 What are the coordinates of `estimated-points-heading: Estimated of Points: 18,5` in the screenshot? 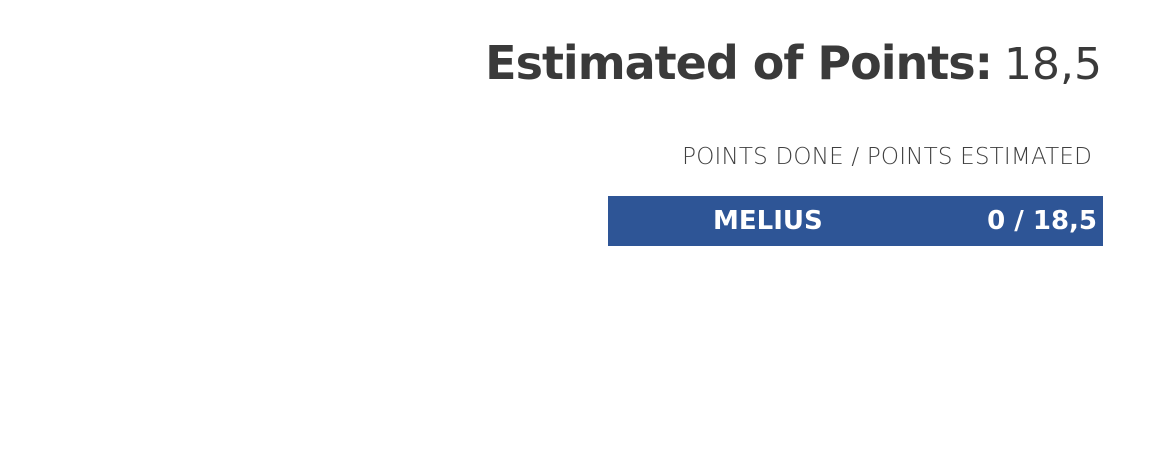 It's located at (793, 64).